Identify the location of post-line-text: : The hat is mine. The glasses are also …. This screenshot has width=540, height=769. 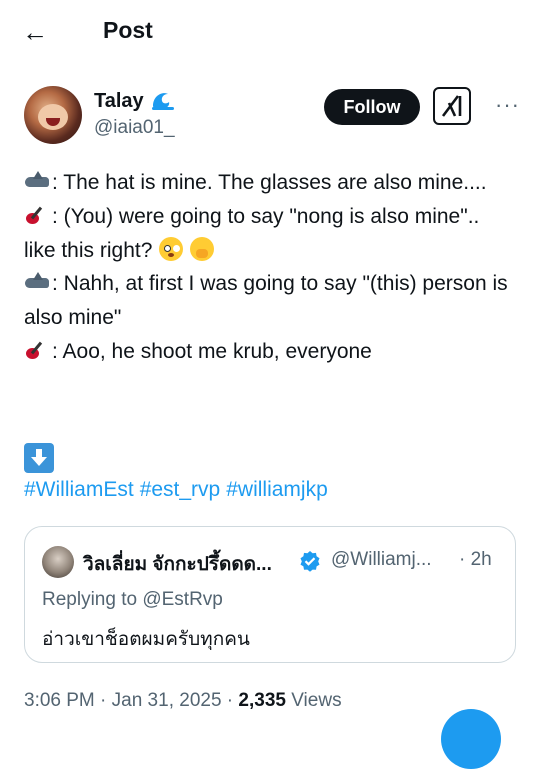
(269, 182).